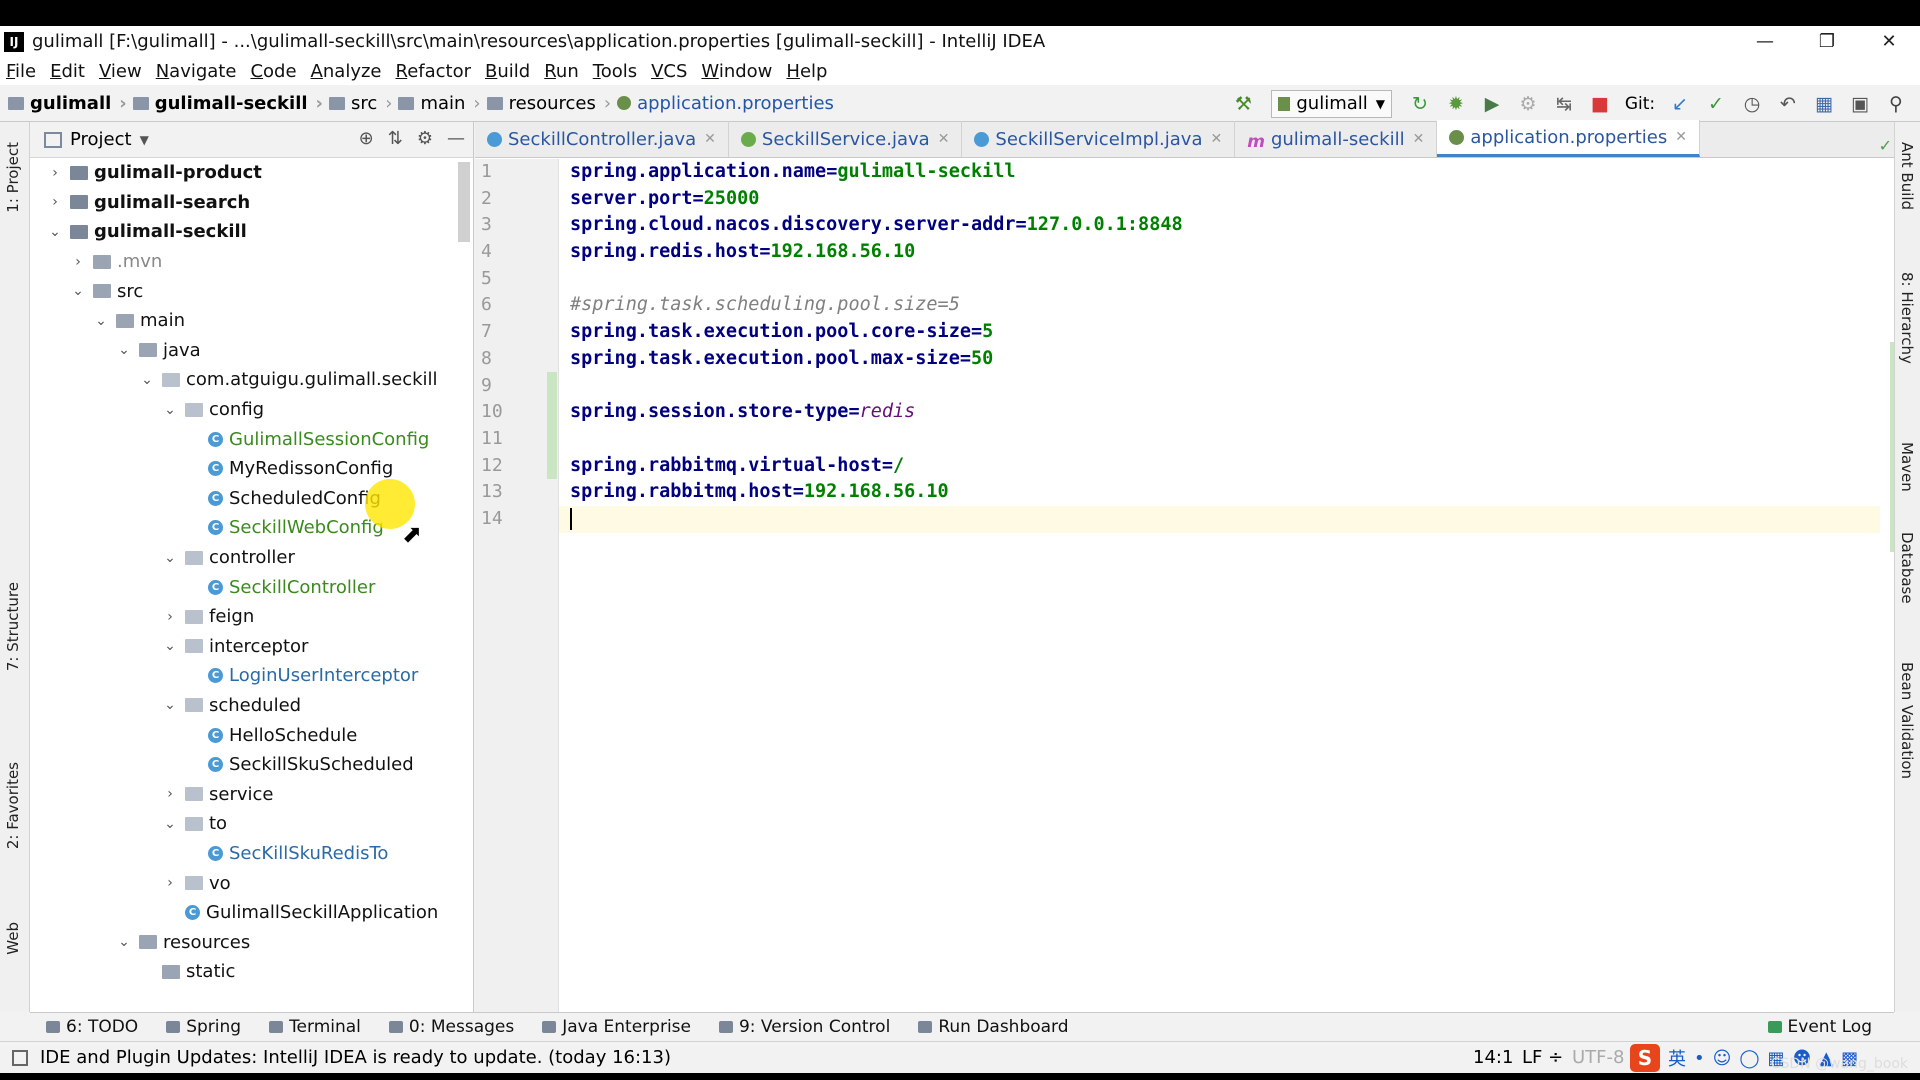  I want to click on layout-icon: ▣, so click(1860, 104).